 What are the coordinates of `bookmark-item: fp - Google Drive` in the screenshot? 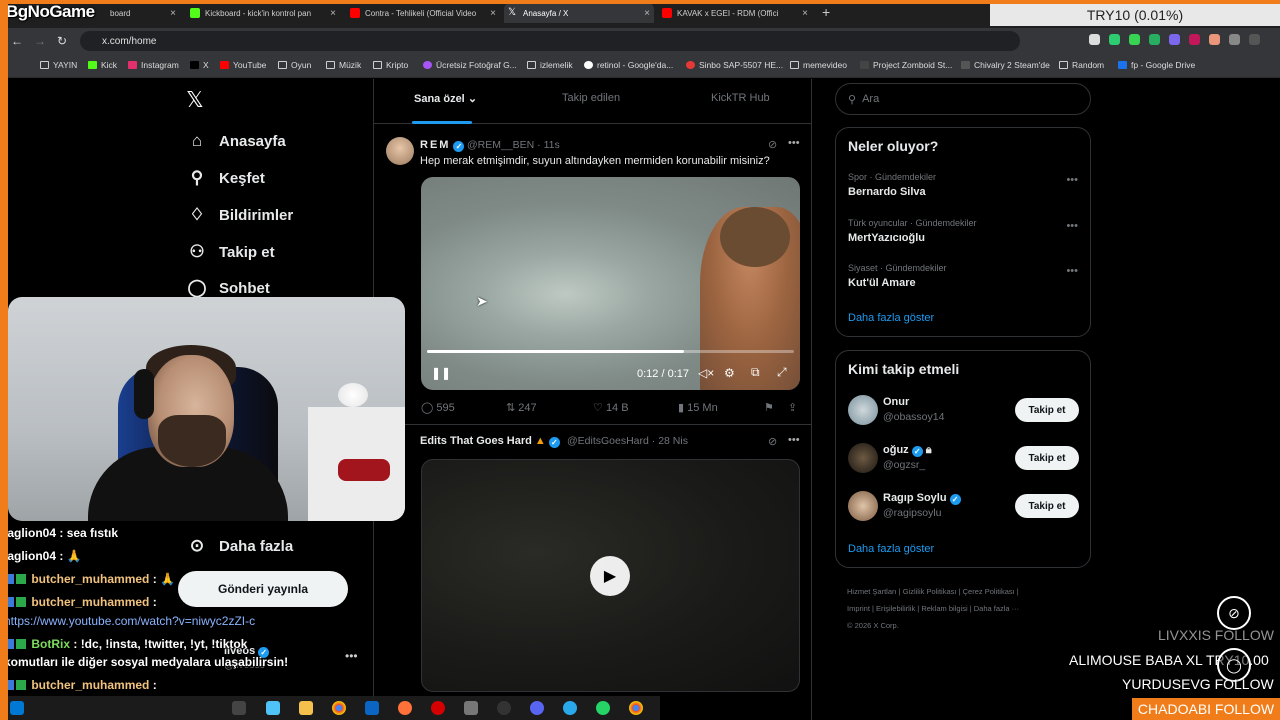 It's located at (1156, 65).